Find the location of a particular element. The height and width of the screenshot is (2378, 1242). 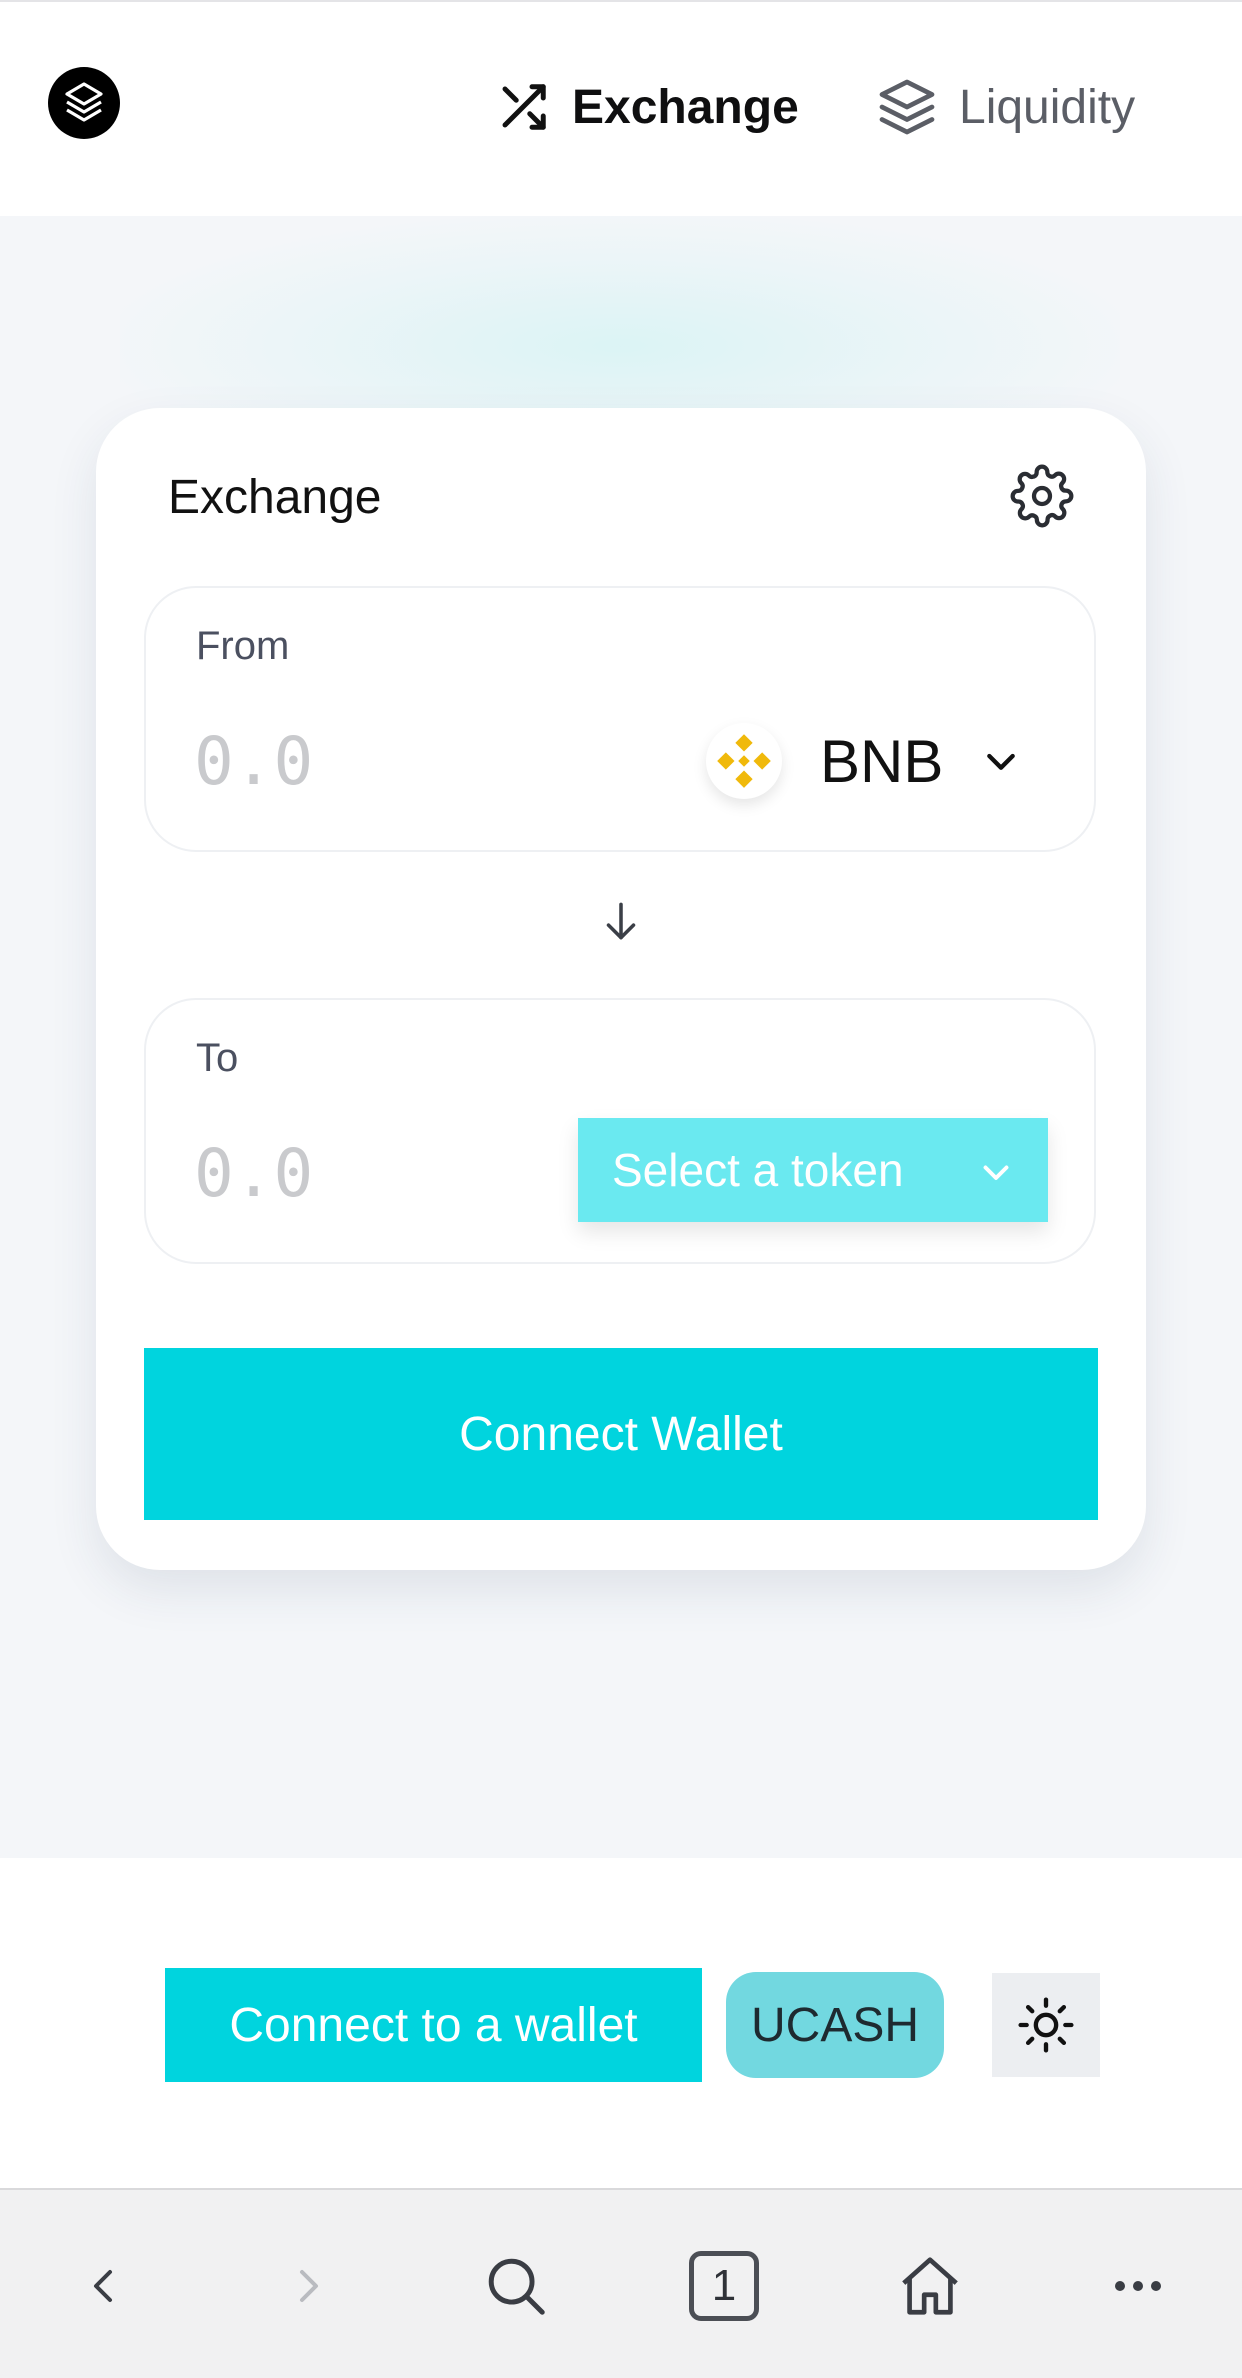

tab-count: 1 is located at coordinates (724, 2286).